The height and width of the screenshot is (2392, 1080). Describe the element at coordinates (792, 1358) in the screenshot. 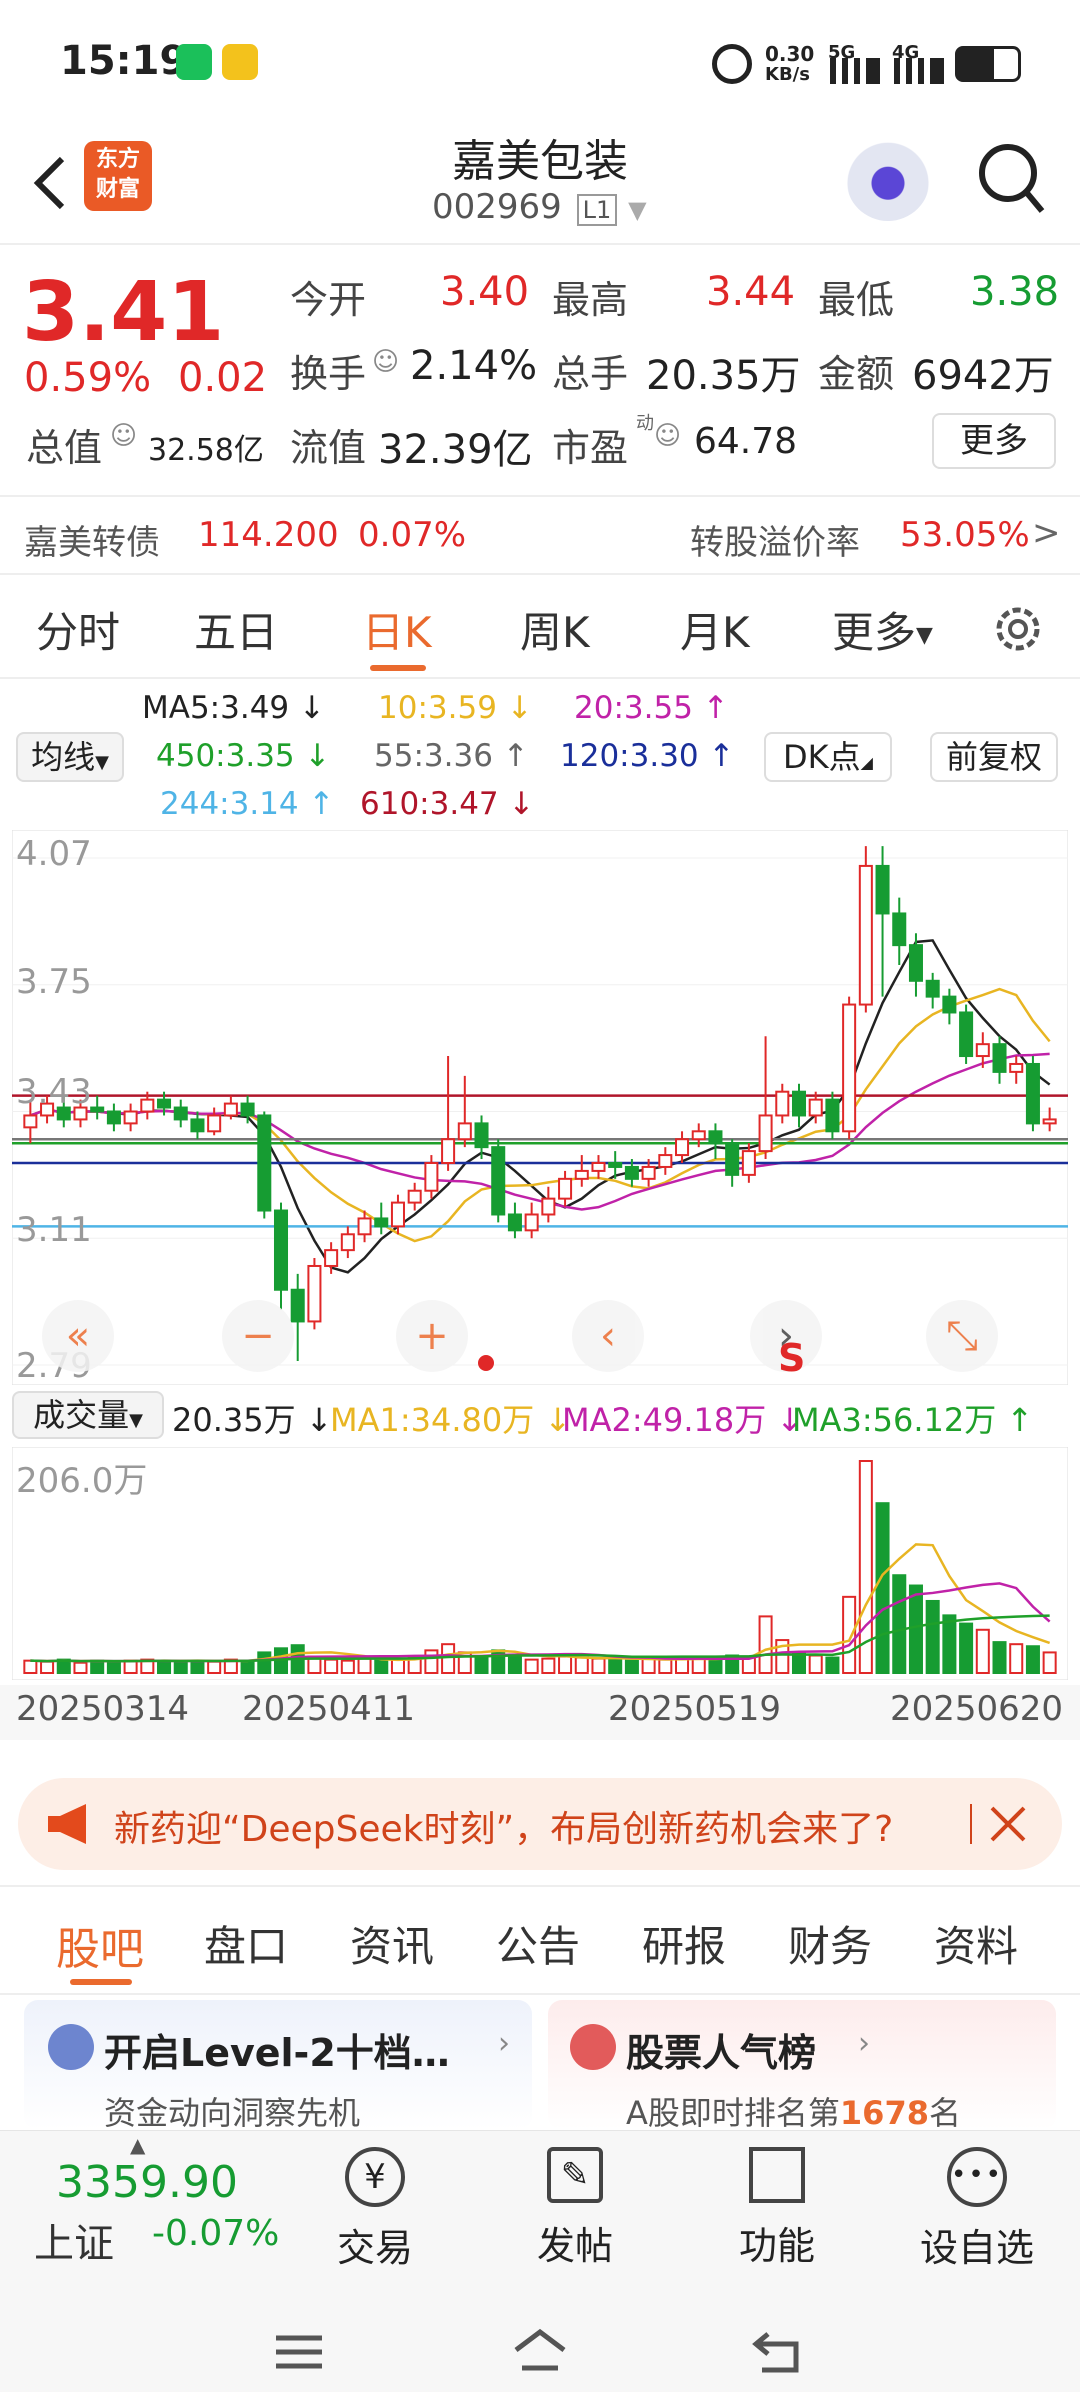

I see `sell-signal-marker: S` at that location.